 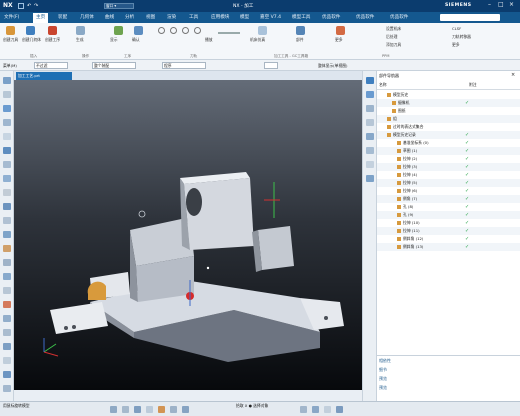 What do you see at coordinates (21, 6) in the screenshot?
I see `save-icon` at bounding box center [21, 6].